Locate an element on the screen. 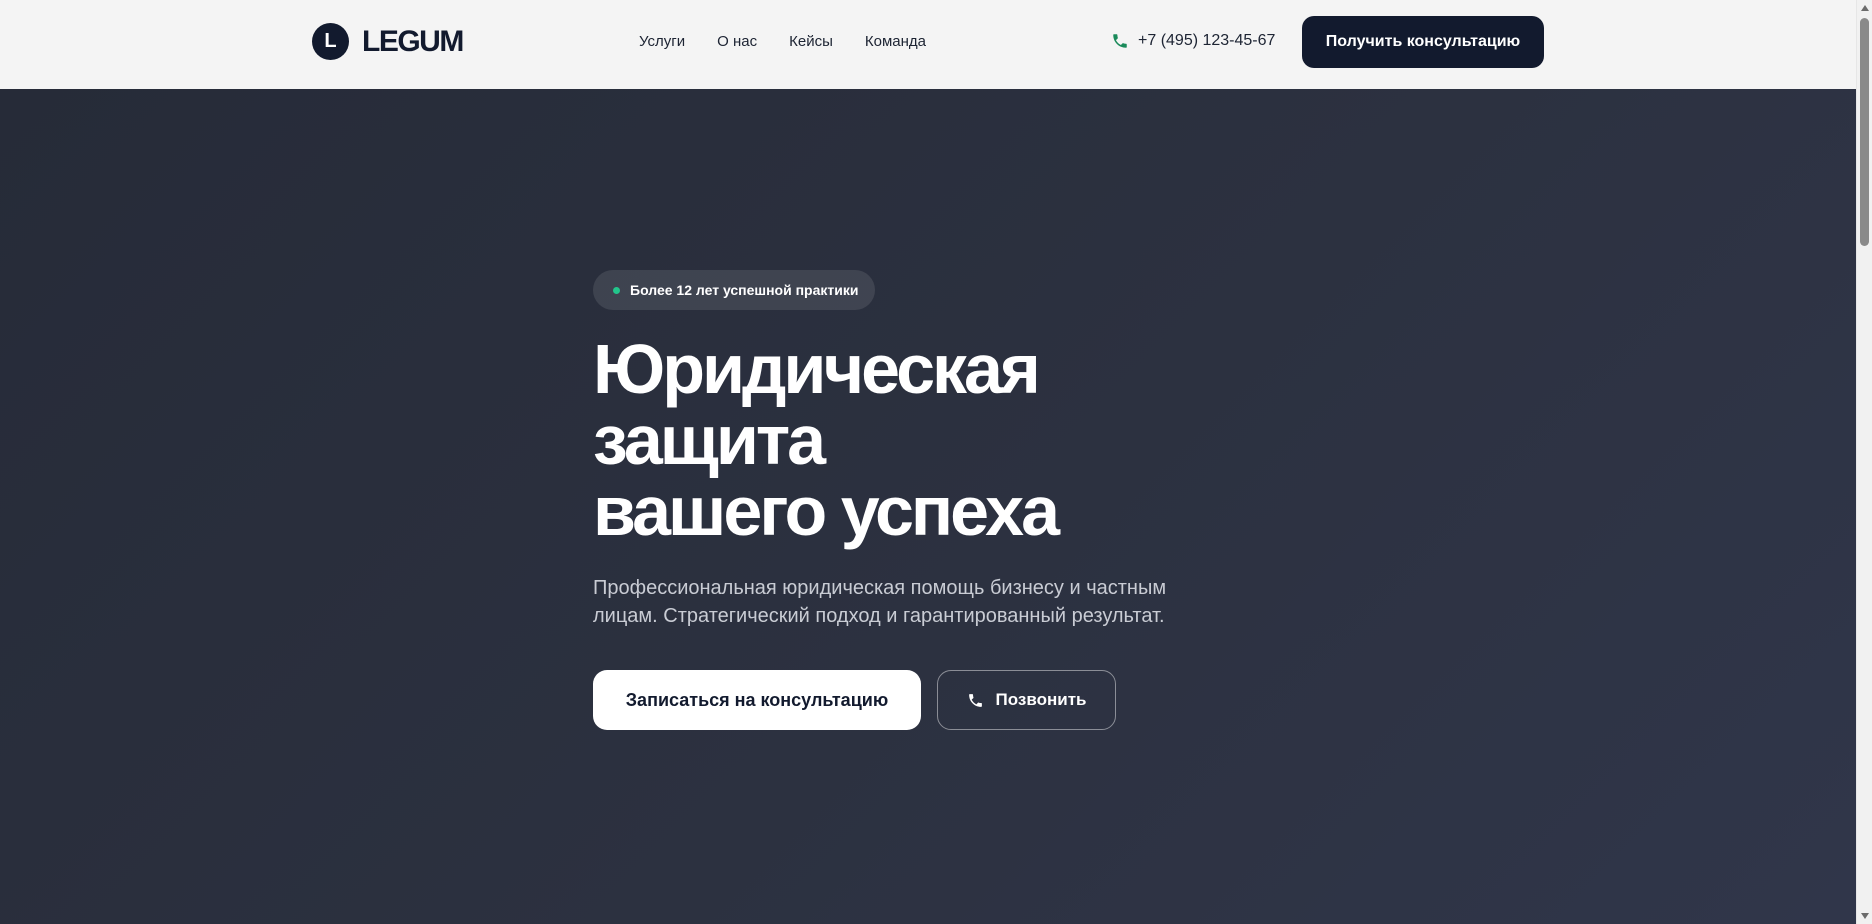 Image resolution: width=1872 pixels, height=924 pixels. logo-mark: L is located at coordinates (330, 41).